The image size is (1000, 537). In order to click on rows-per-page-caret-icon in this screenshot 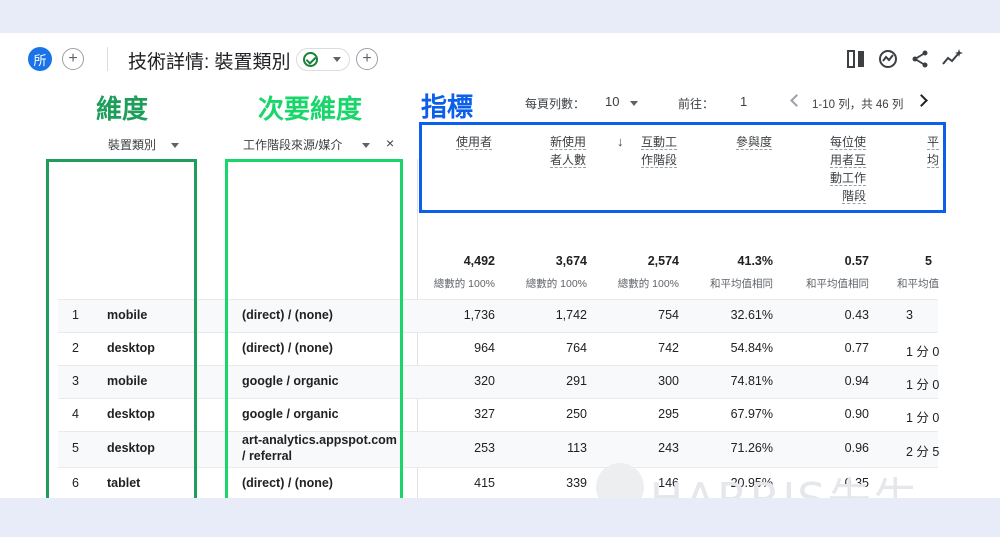, I will do `click(634, 103)`.